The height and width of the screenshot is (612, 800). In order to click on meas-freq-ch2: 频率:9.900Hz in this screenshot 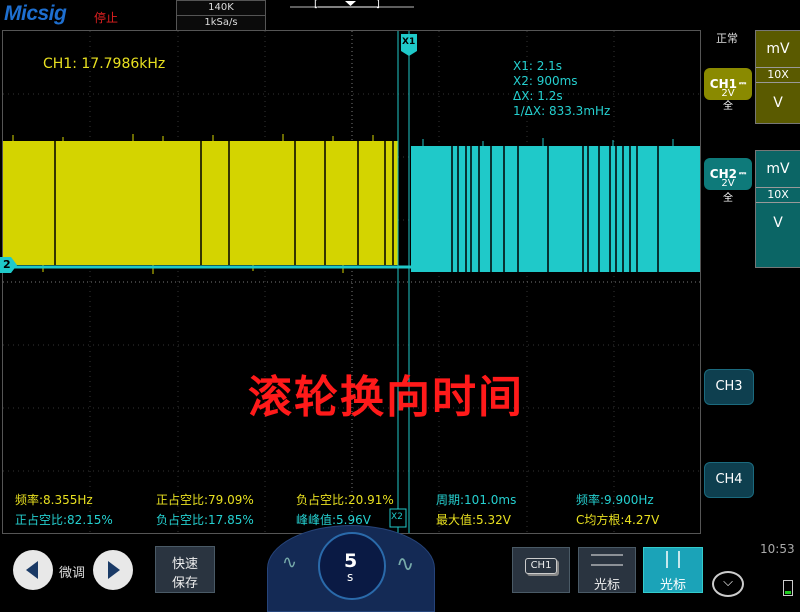, I will do `click(615, 500)`.